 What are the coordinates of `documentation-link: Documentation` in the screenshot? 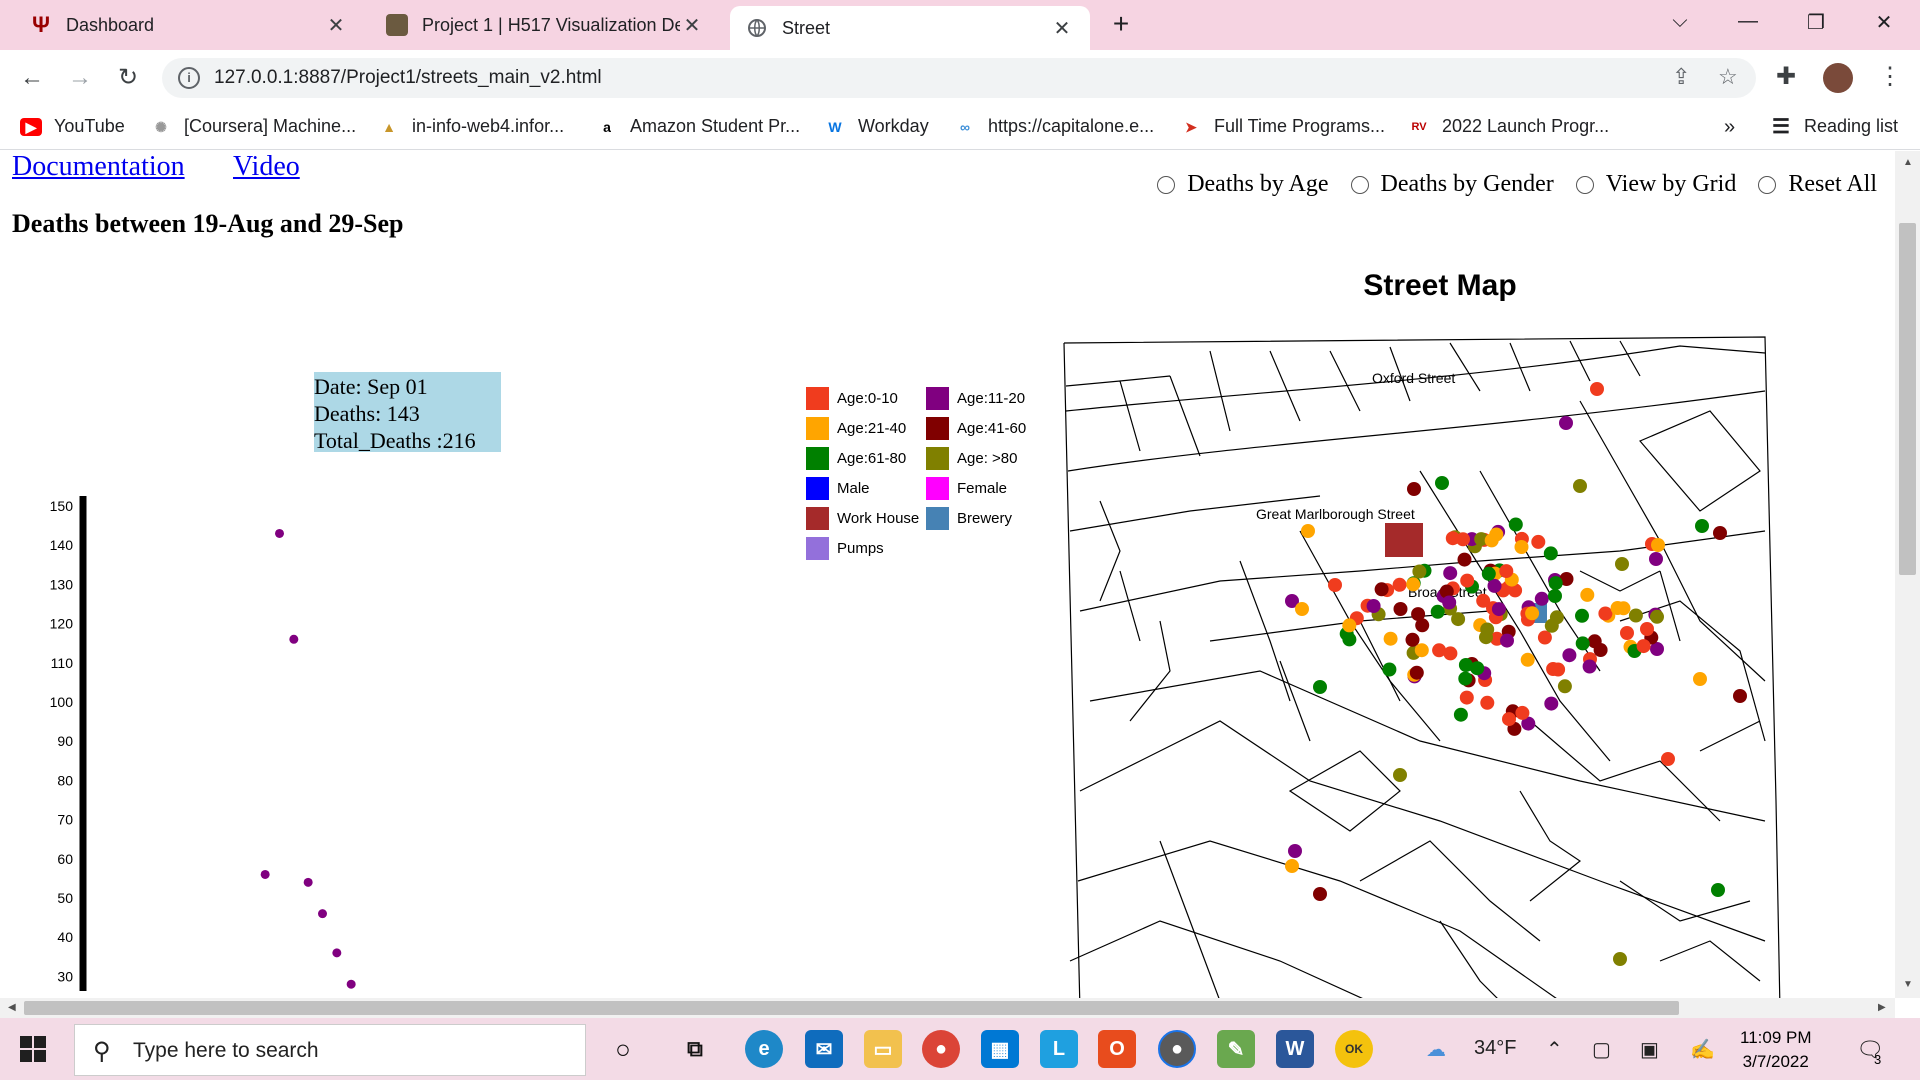 It's located at (98, 167).